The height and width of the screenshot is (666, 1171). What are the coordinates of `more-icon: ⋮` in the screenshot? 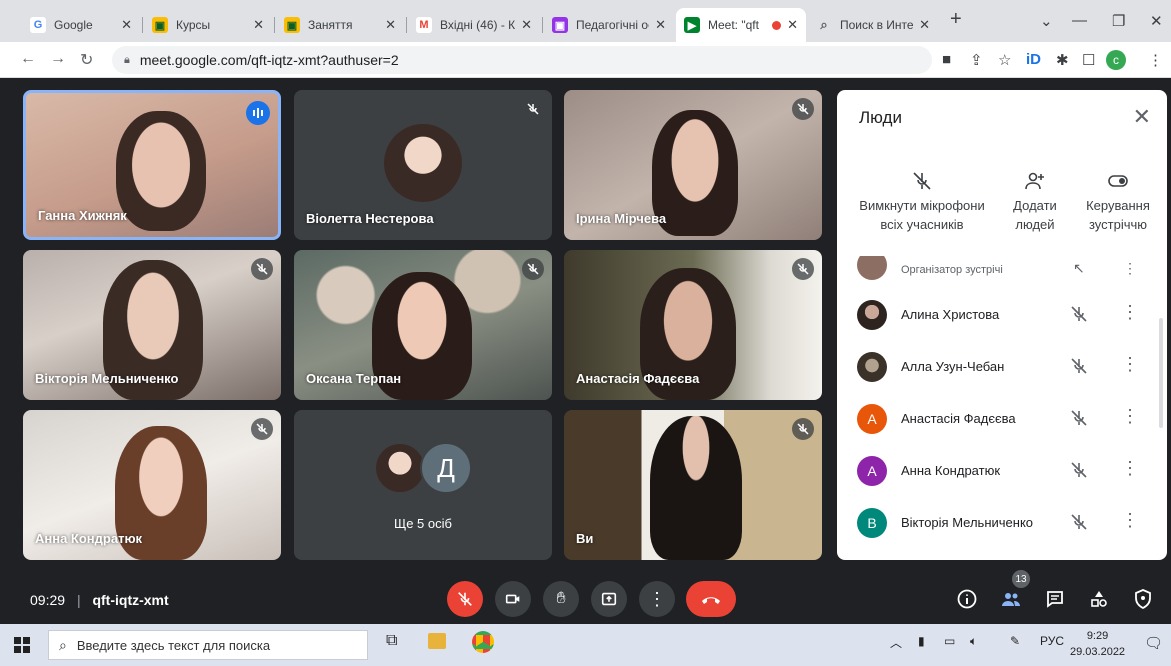 It's located at (1130, 268).